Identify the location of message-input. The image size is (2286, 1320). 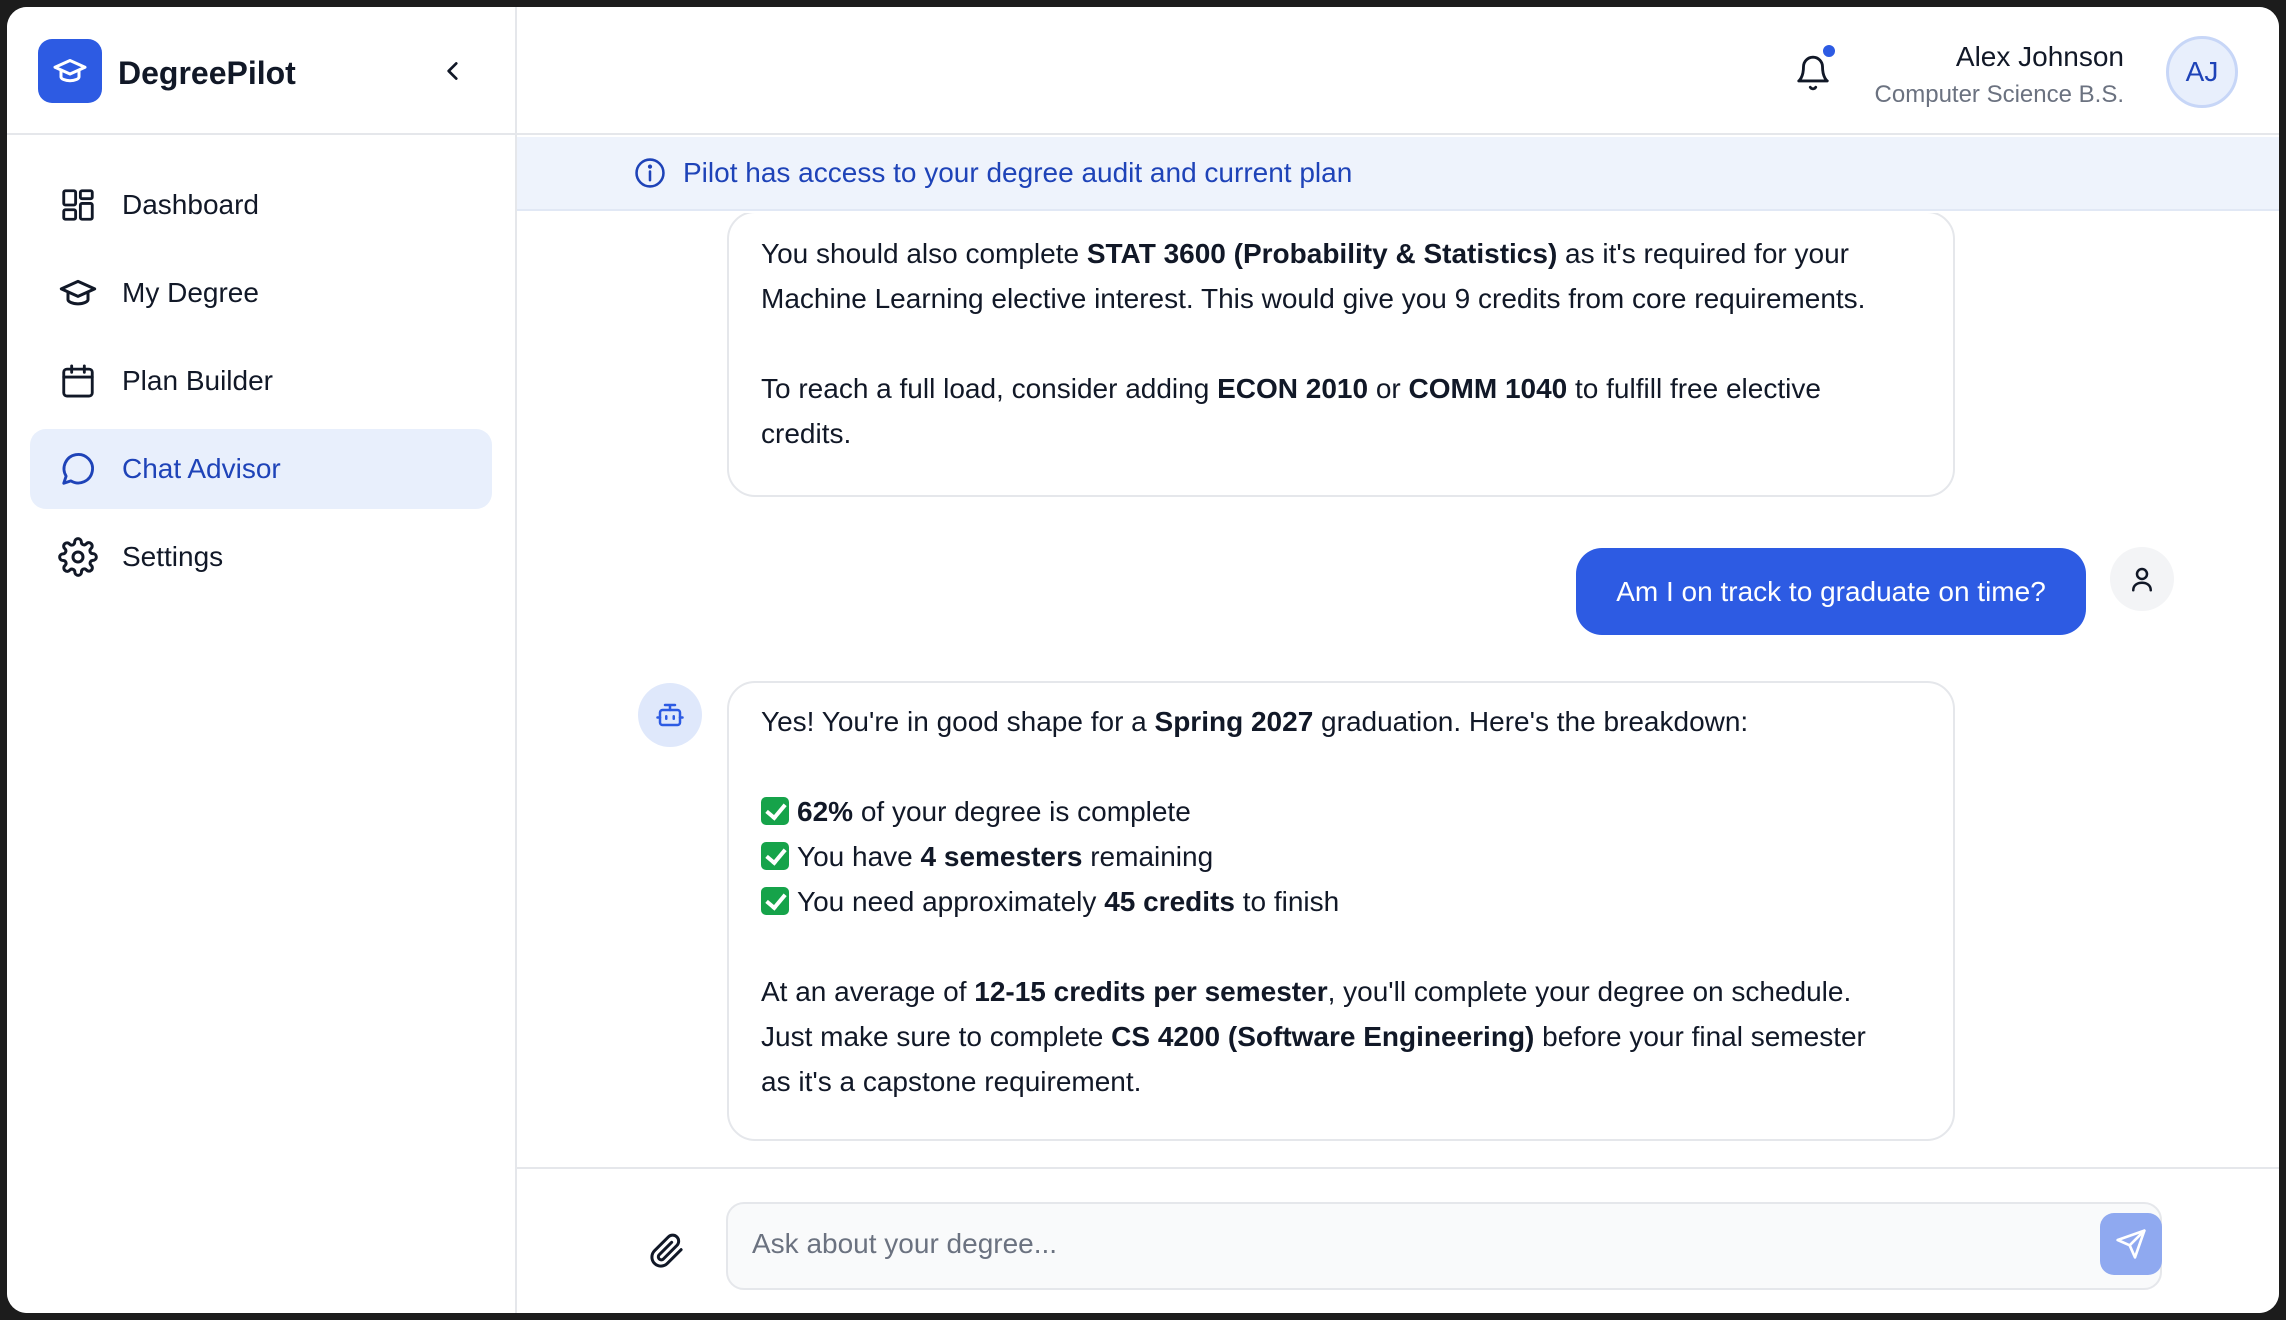
(1402, 1244).